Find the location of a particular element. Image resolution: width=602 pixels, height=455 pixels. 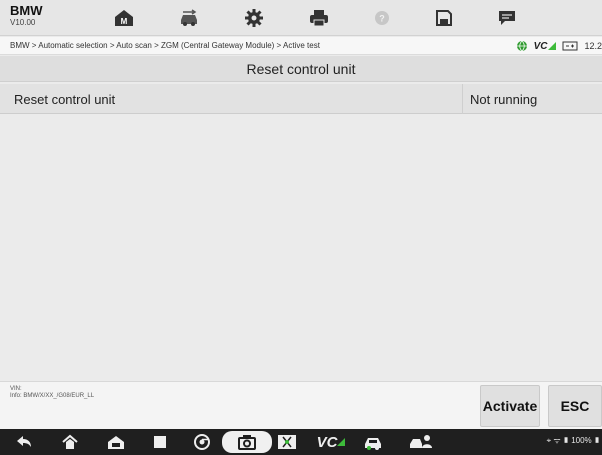

remote-expert-button is located at coordinates (421, 442).